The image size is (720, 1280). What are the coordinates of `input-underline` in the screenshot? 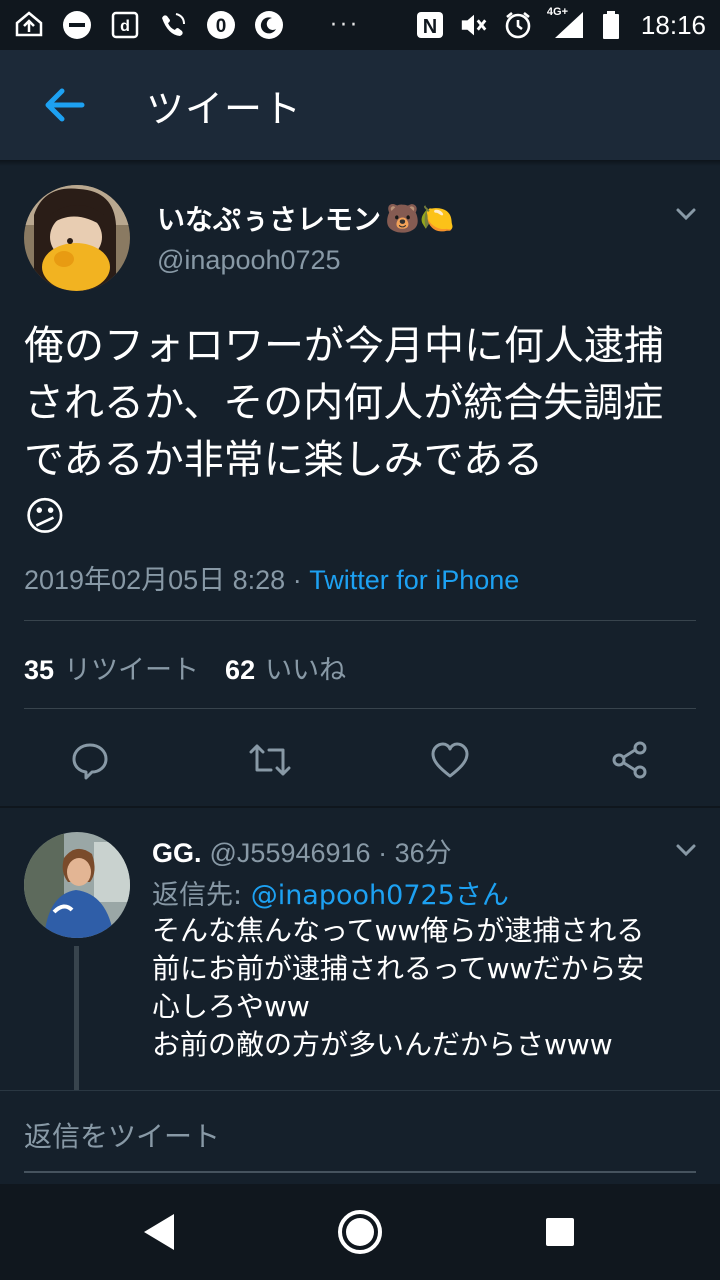 It's located at (360, 1172).